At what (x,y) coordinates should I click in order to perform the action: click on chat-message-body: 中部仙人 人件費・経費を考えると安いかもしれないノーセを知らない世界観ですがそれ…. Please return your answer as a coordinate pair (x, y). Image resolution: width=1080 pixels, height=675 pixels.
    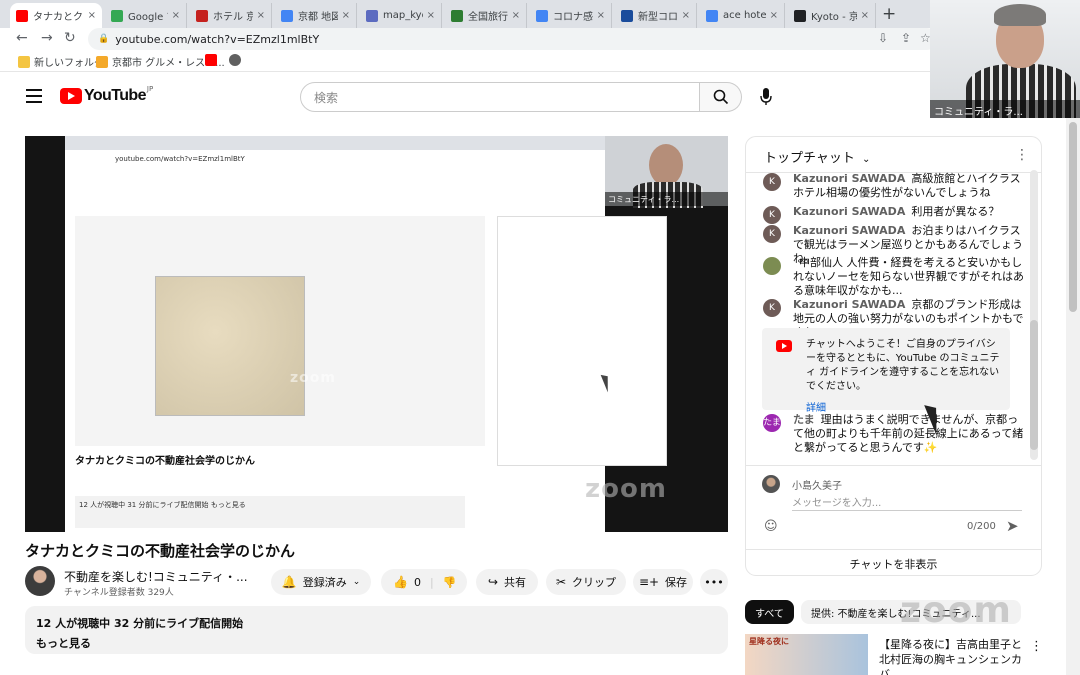
    Looking at the image, I should click on (910, 277).